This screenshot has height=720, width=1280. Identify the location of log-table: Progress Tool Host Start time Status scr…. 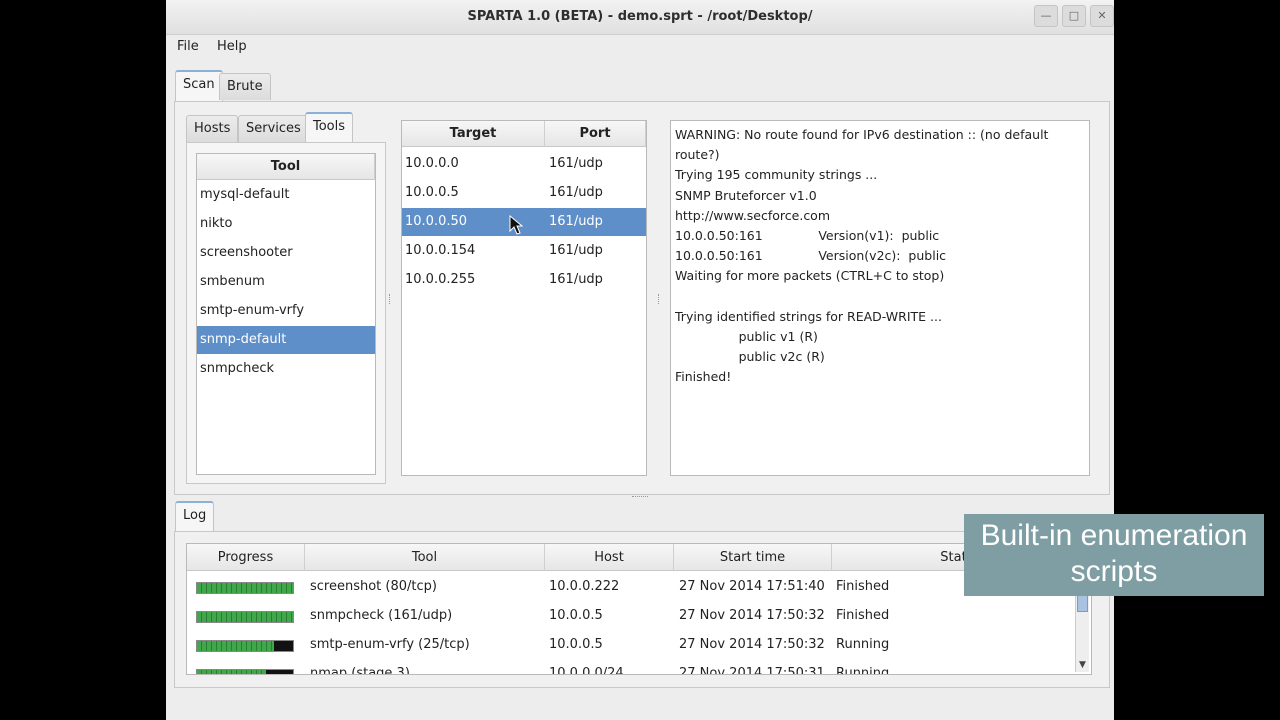
(639, 609).